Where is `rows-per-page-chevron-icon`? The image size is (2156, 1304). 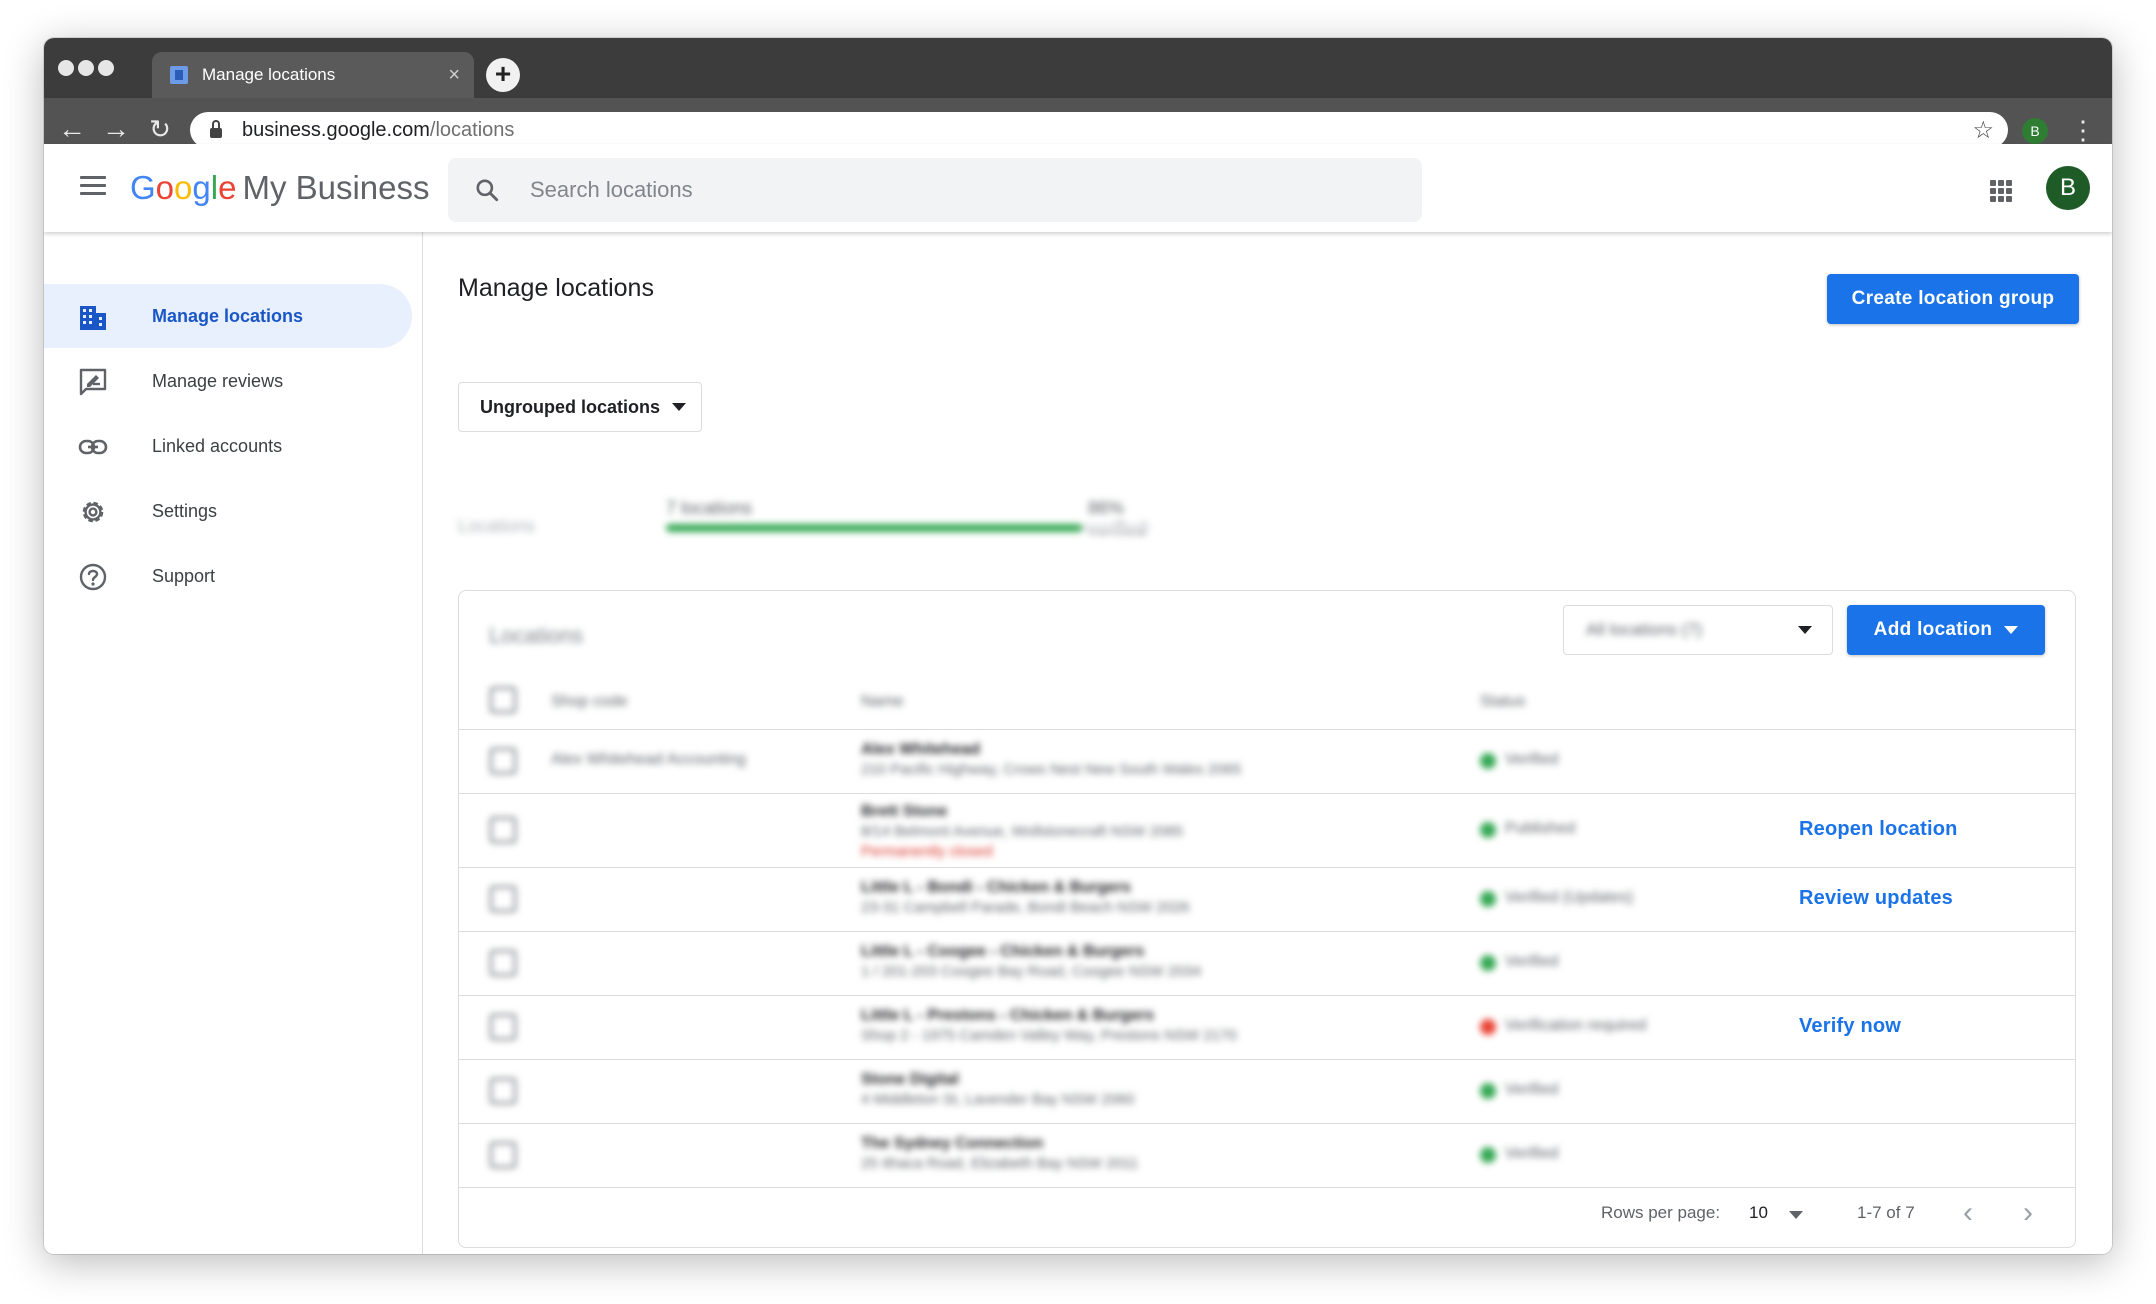
rows-per-page-chevron-icon is located at coordinates (1796, 1215).